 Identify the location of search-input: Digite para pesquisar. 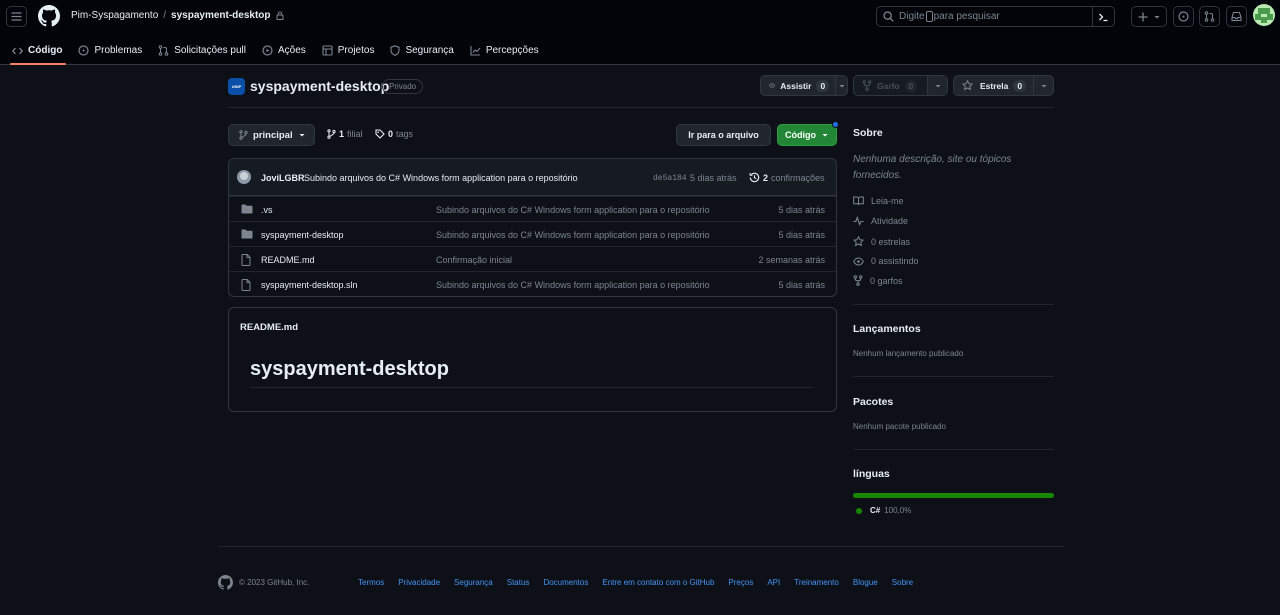
(995, 16).